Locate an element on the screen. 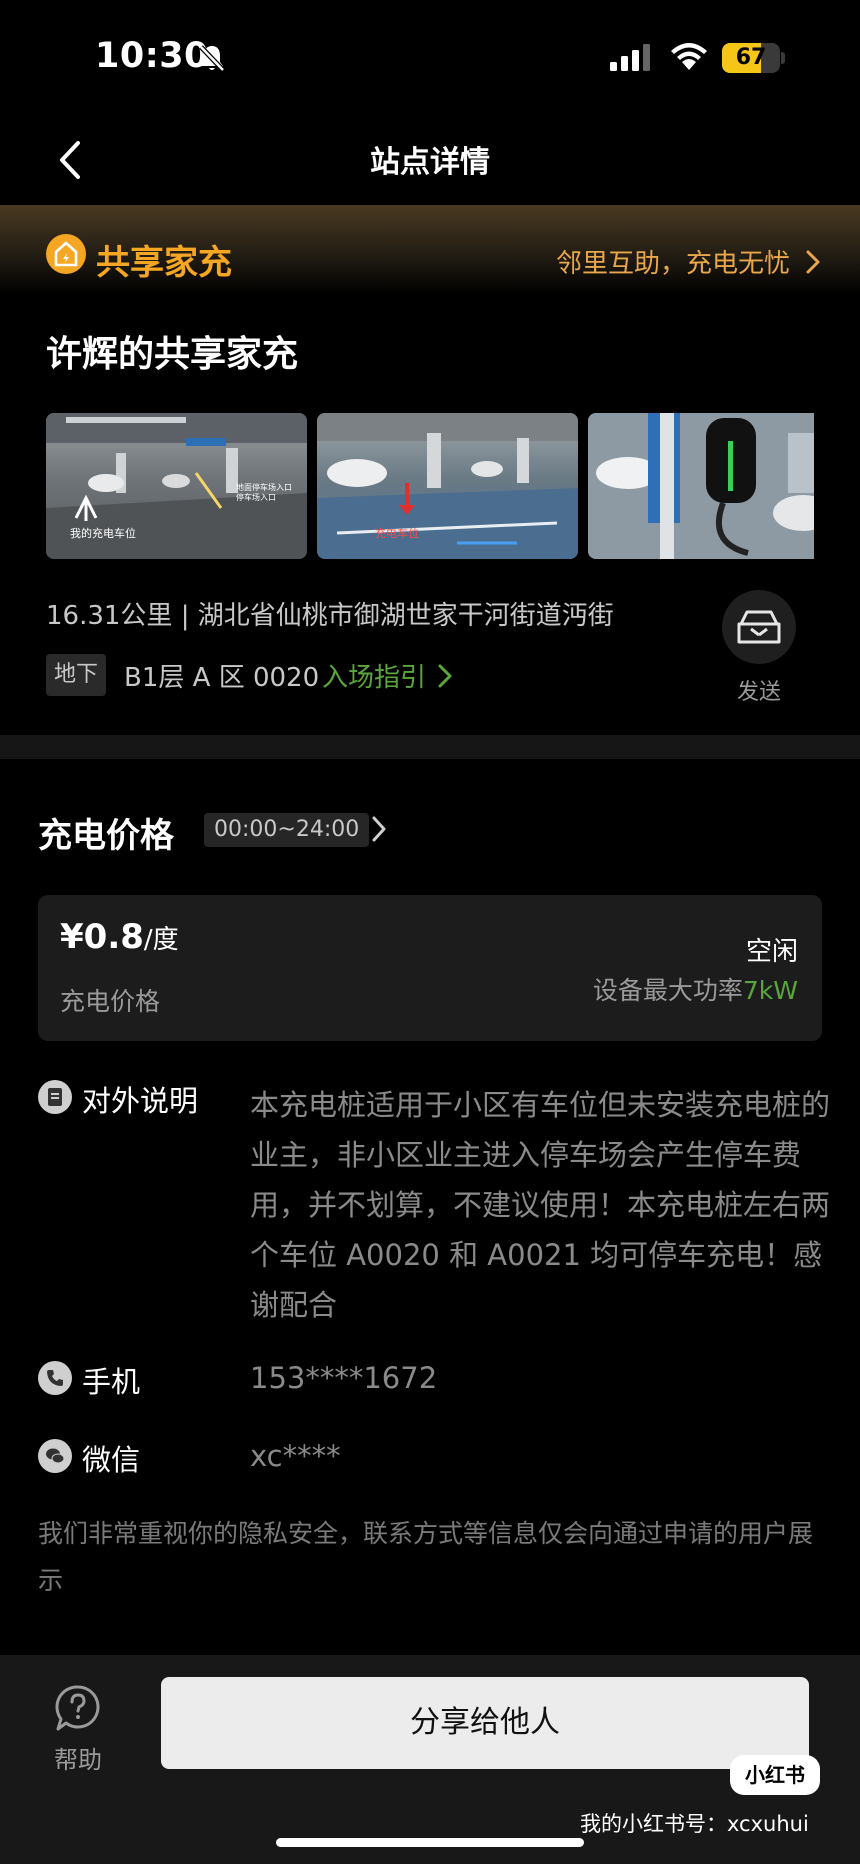 The image size is (860, 1864). banner-link-text: 邻里互助，充电无忧 is located at coordinates (672, 264).